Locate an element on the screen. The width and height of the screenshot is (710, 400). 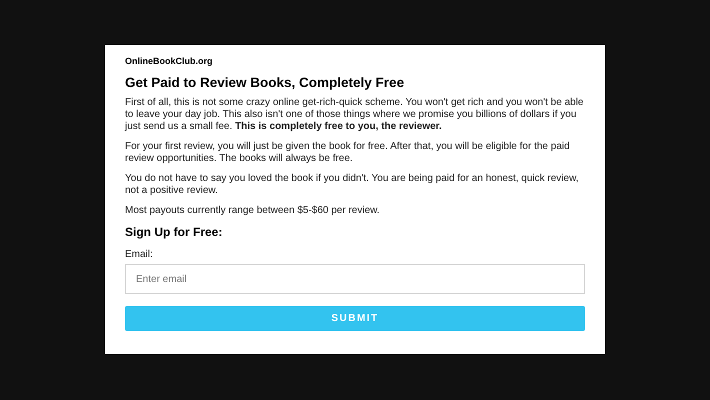
paragraph: First of all, this is not some crazy online get-rich-quick scheme. You won't get rich and you won't be able to leave your day job. This also isn't one of those things where we promise you billions of dollars if you just send us a small fee. This is completely free to you, the reviewer. is located at coordinates (354, 115).